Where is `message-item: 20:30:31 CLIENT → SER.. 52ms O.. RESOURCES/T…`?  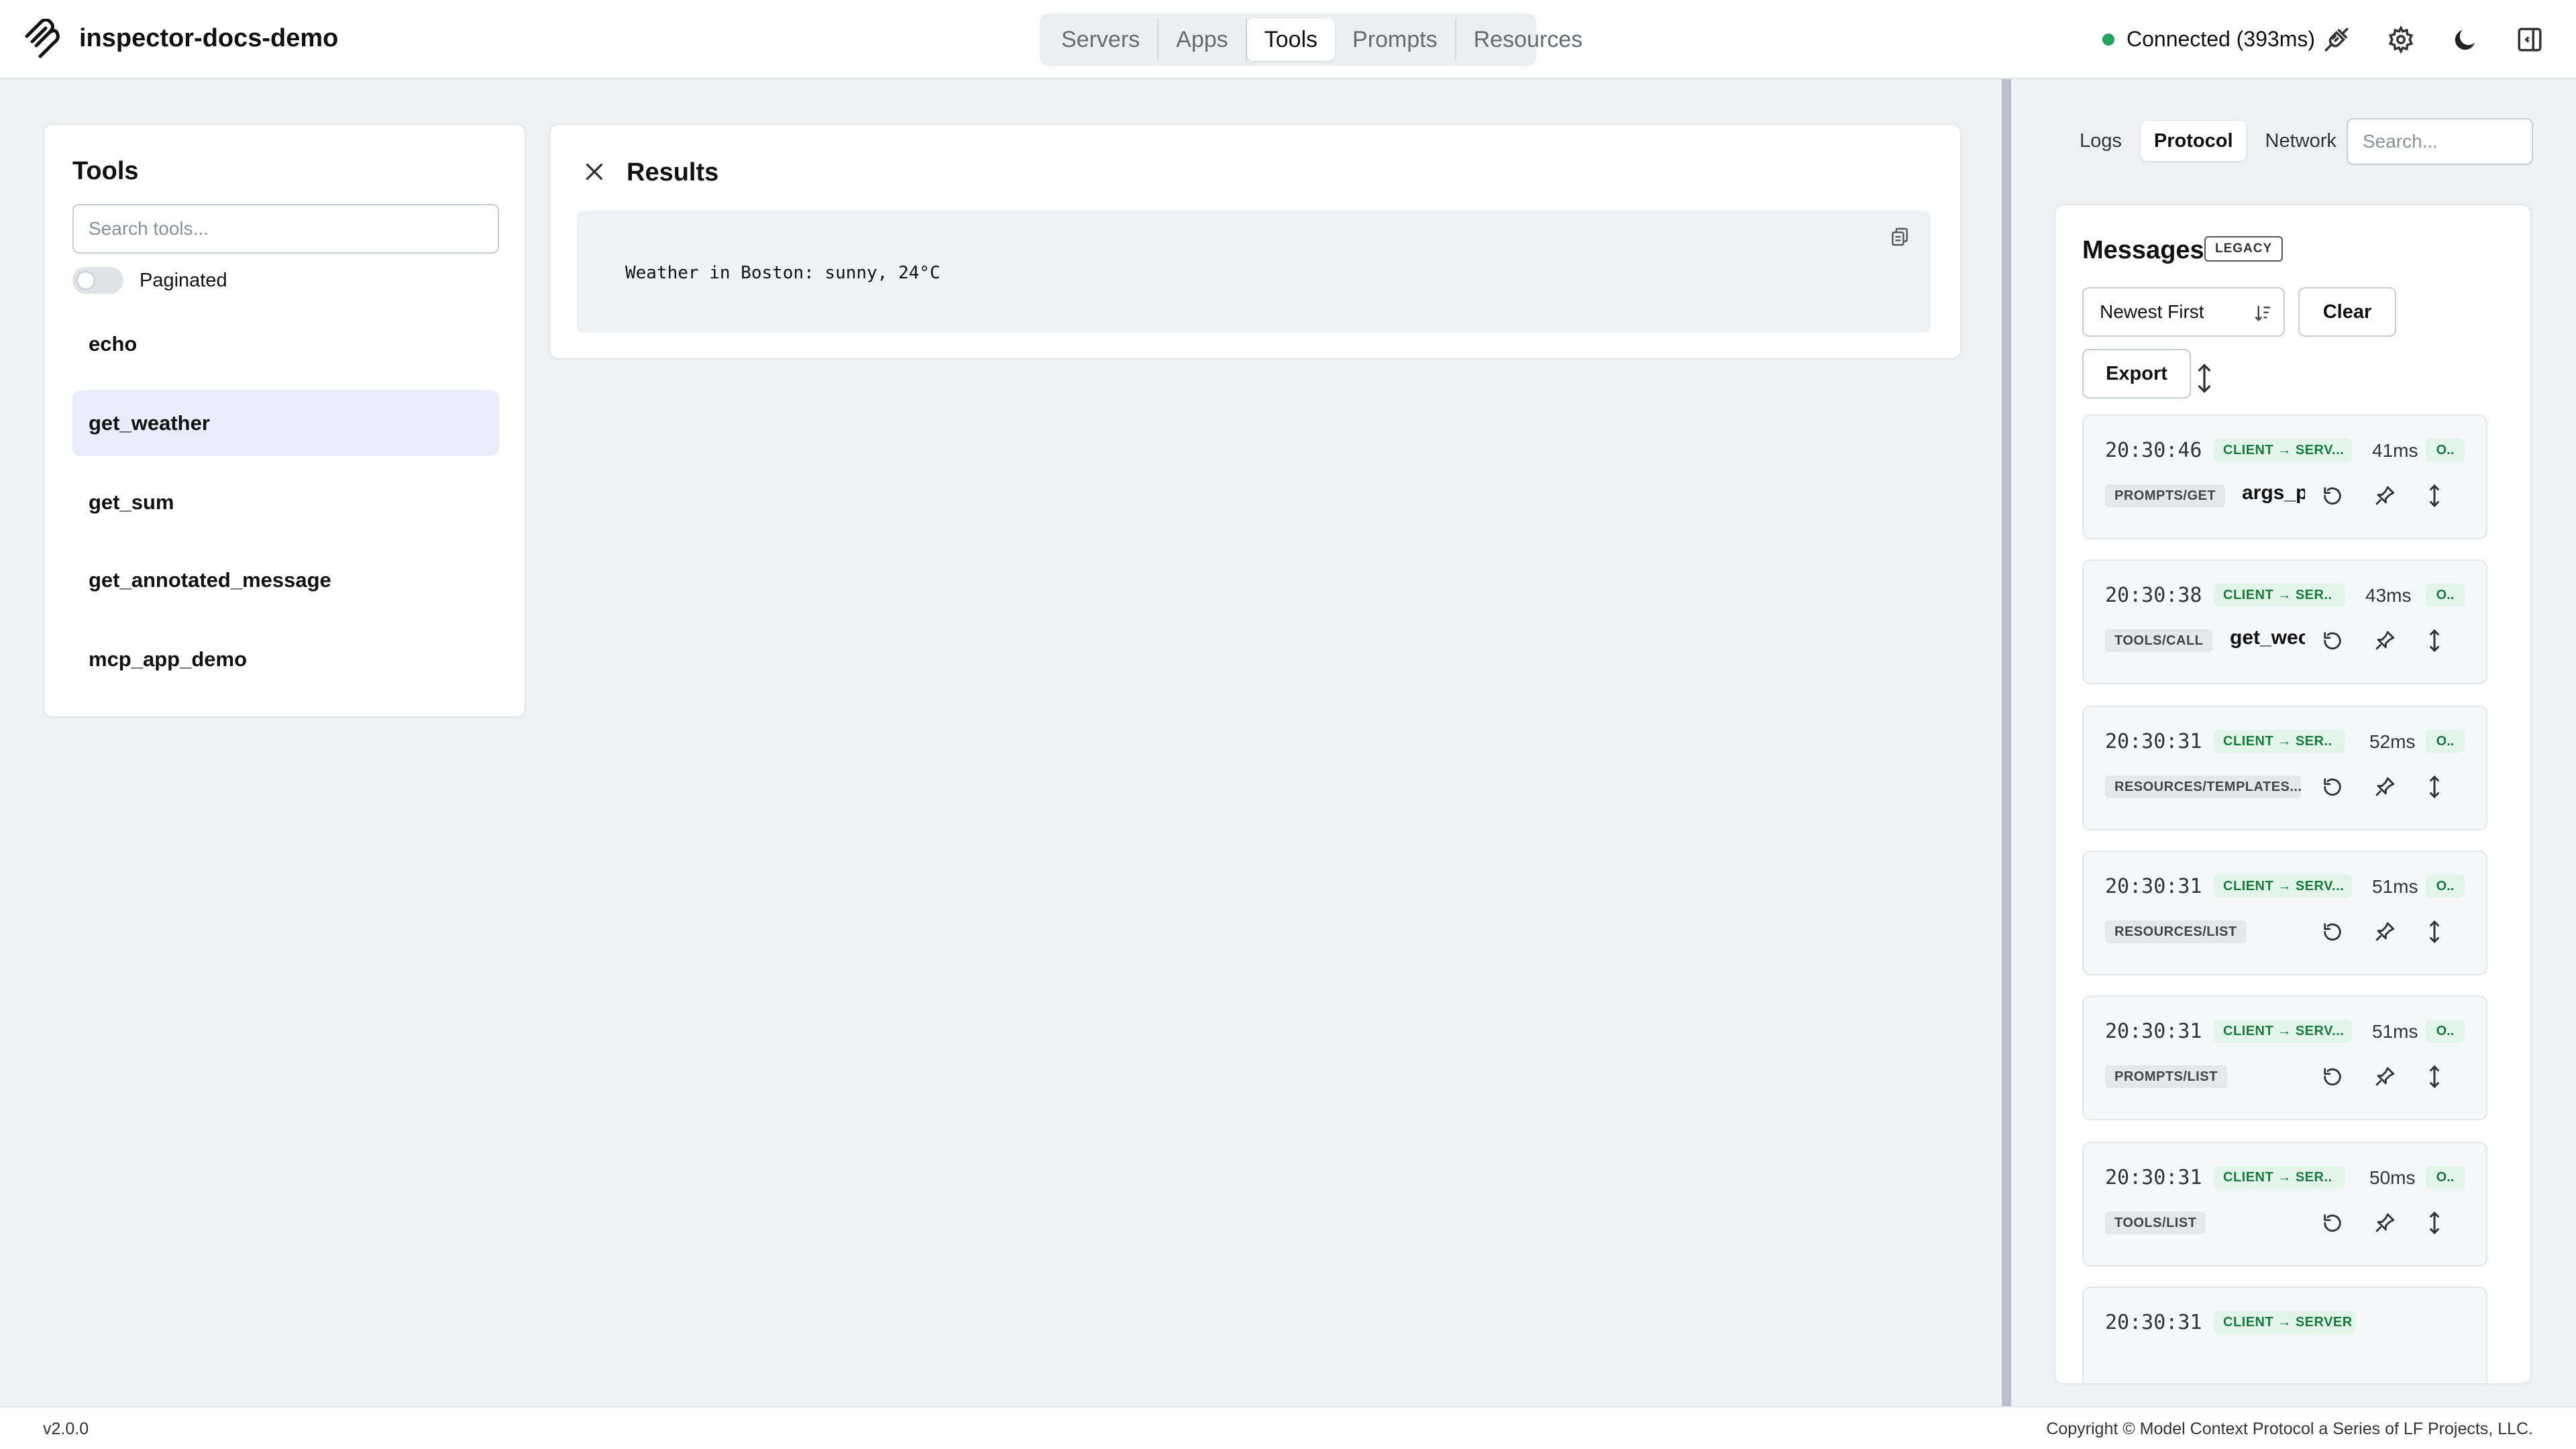
message-item: 20:30:31 CLIENT → SER.. 52ms O.. RESOURCES/T… is located at coordinates (2284, 768).